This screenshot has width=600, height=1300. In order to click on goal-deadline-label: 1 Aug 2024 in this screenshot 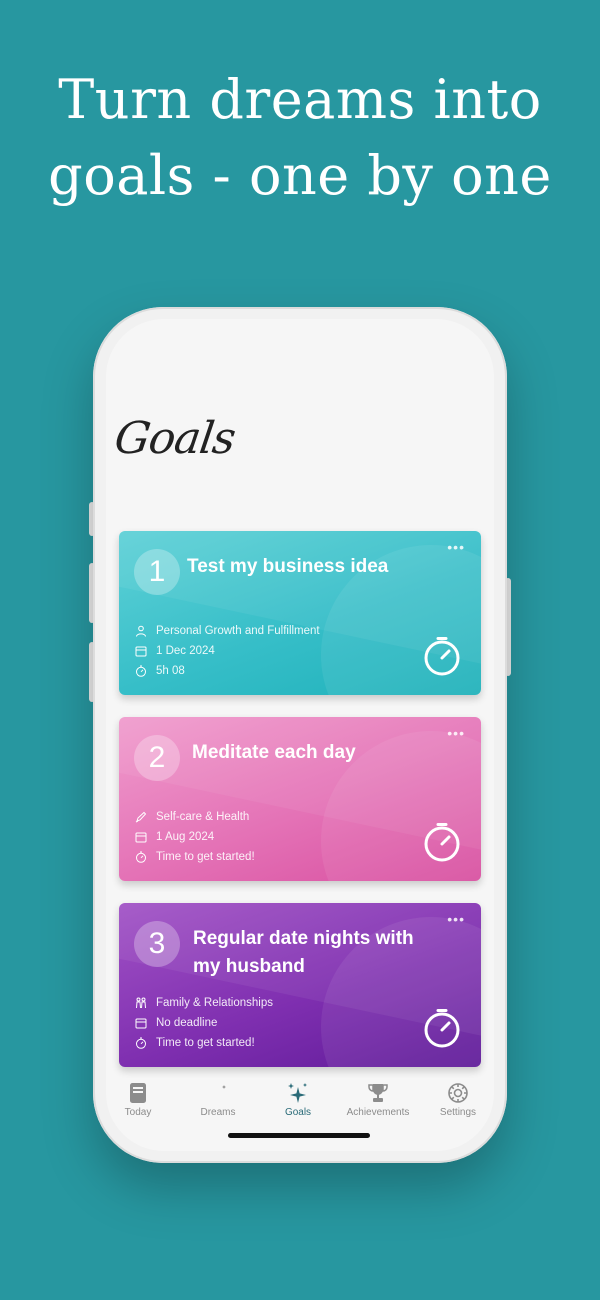, I will do `click(185, 837)`.